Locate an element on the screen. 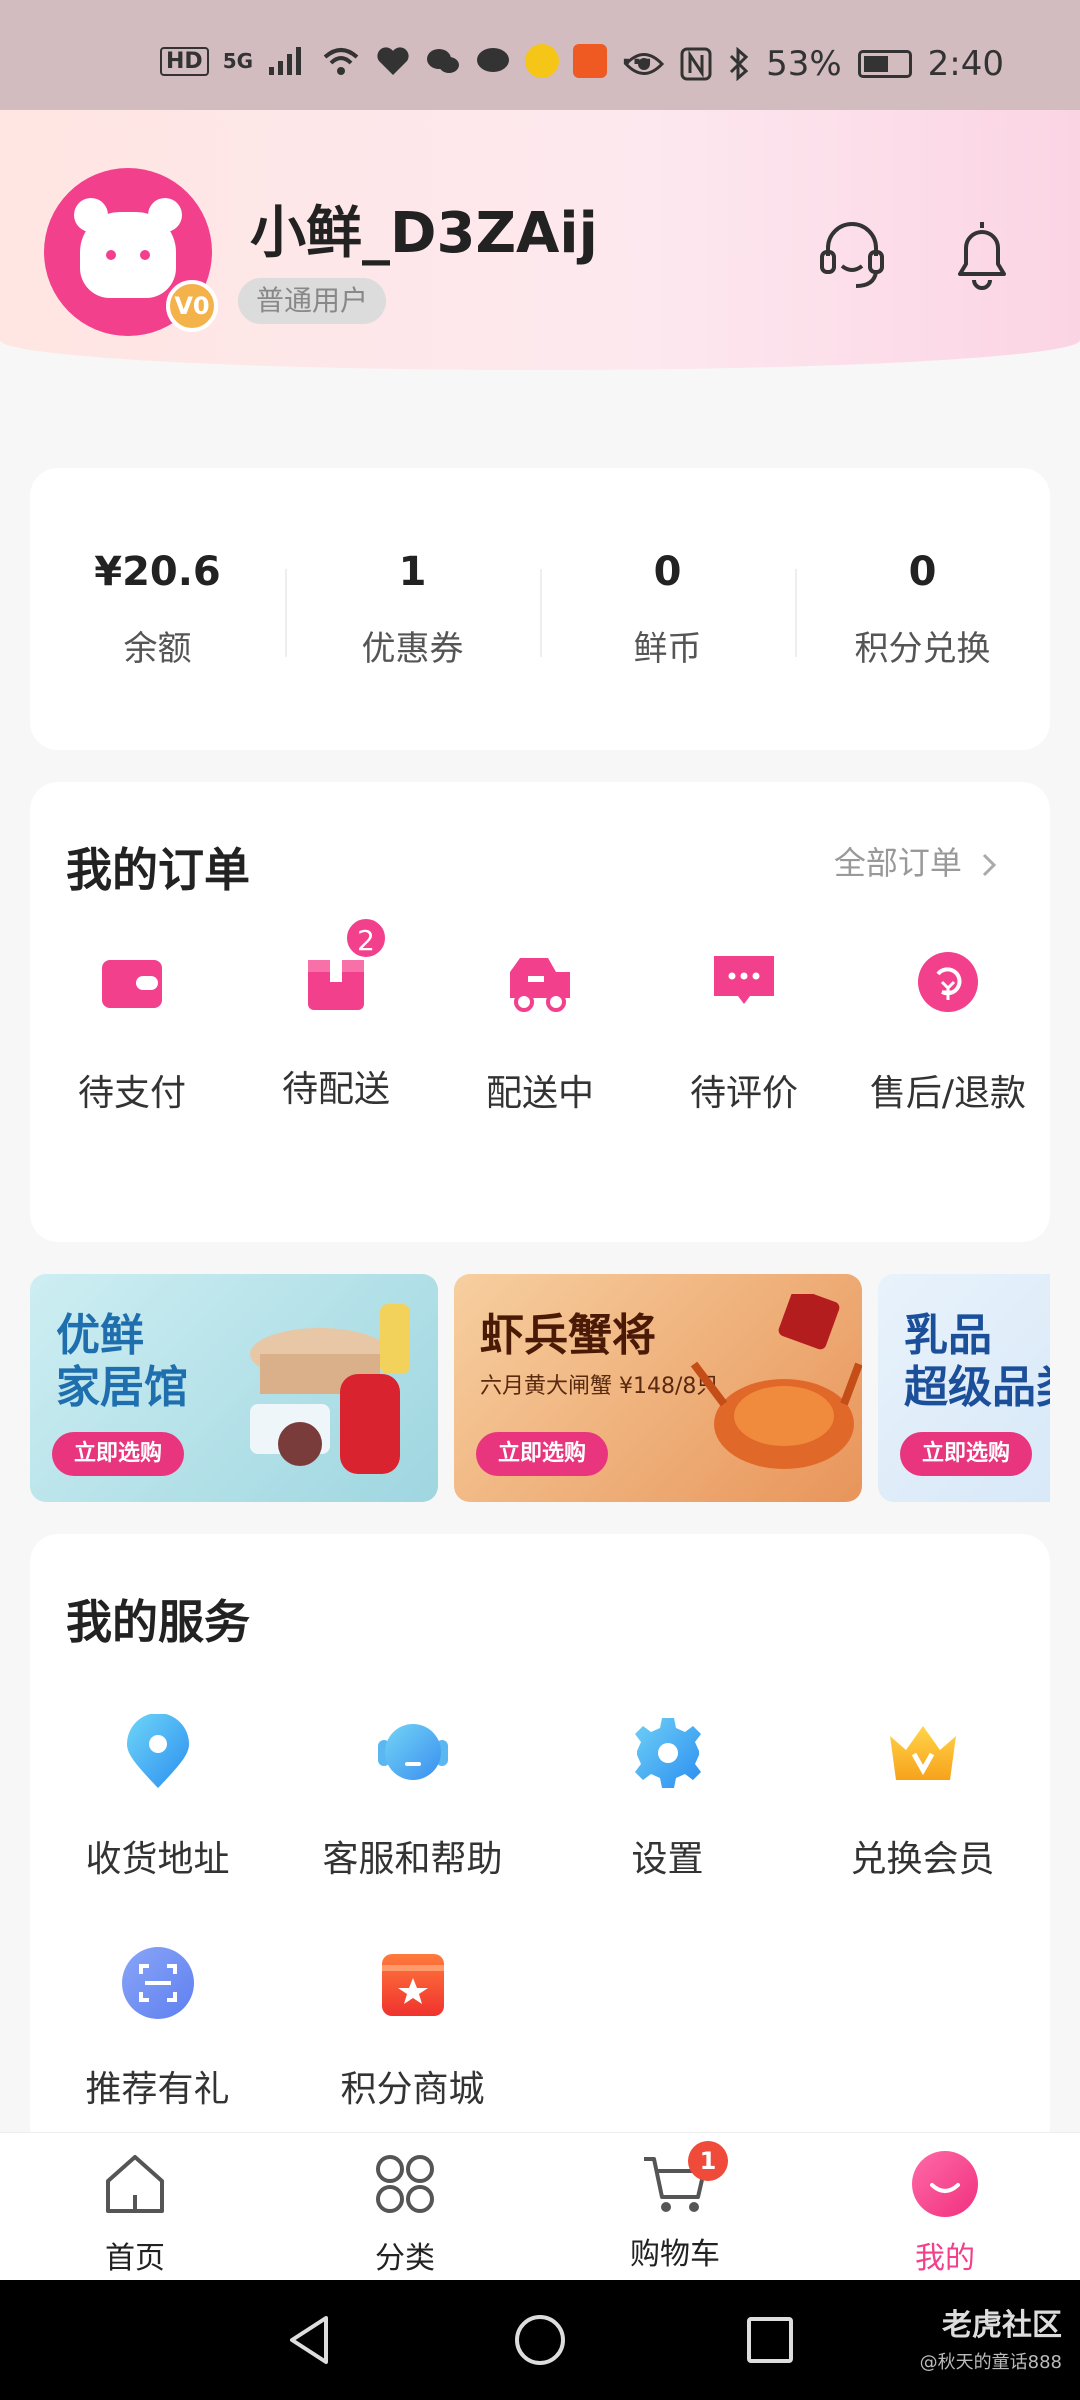  stat-coins: 0 鲜币 is located at coordinates (667, 609).